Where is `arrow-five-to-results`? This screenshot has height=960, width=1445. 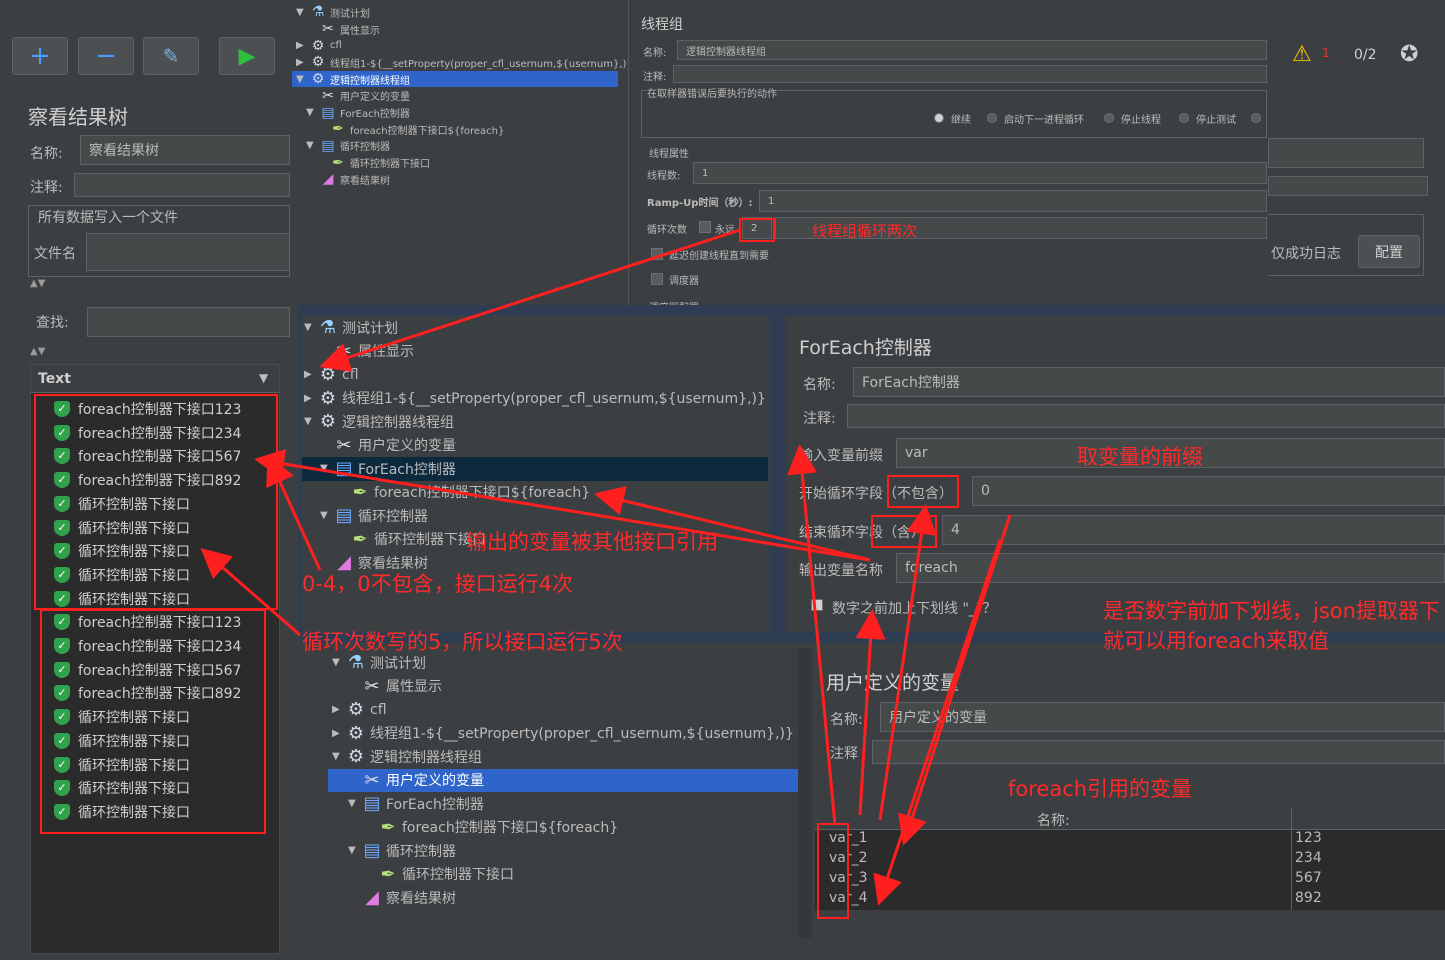 arrow-five-to-results is located at coordinates (250, 592).